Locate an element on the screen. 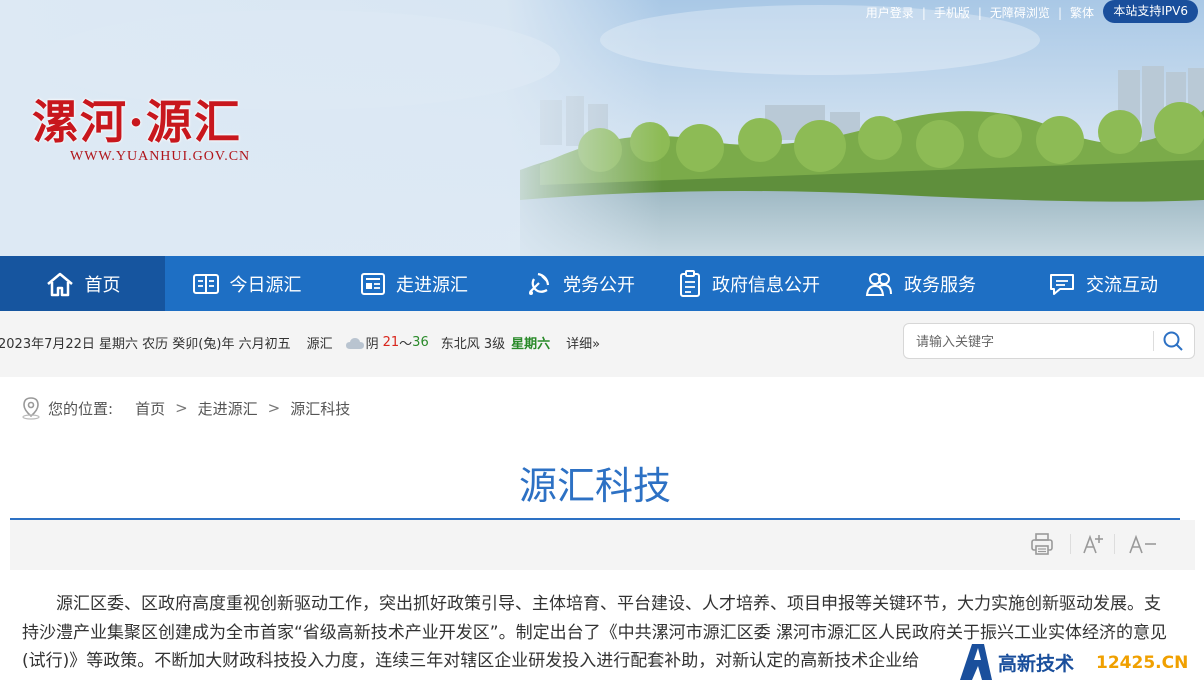 The width and height of the screenshot is (1204, 686). nav-interaction: 交流互动 is located at coordinates (1103, 283).